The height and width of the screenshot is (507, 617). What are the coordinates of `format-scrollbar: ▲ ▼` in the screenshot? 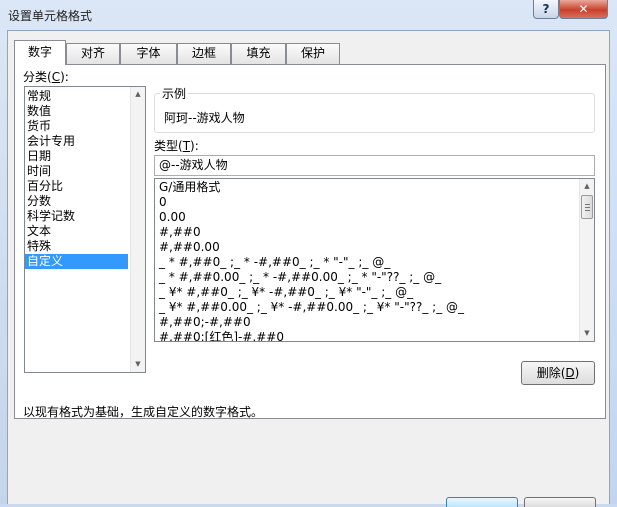 It's located at (586, 260).